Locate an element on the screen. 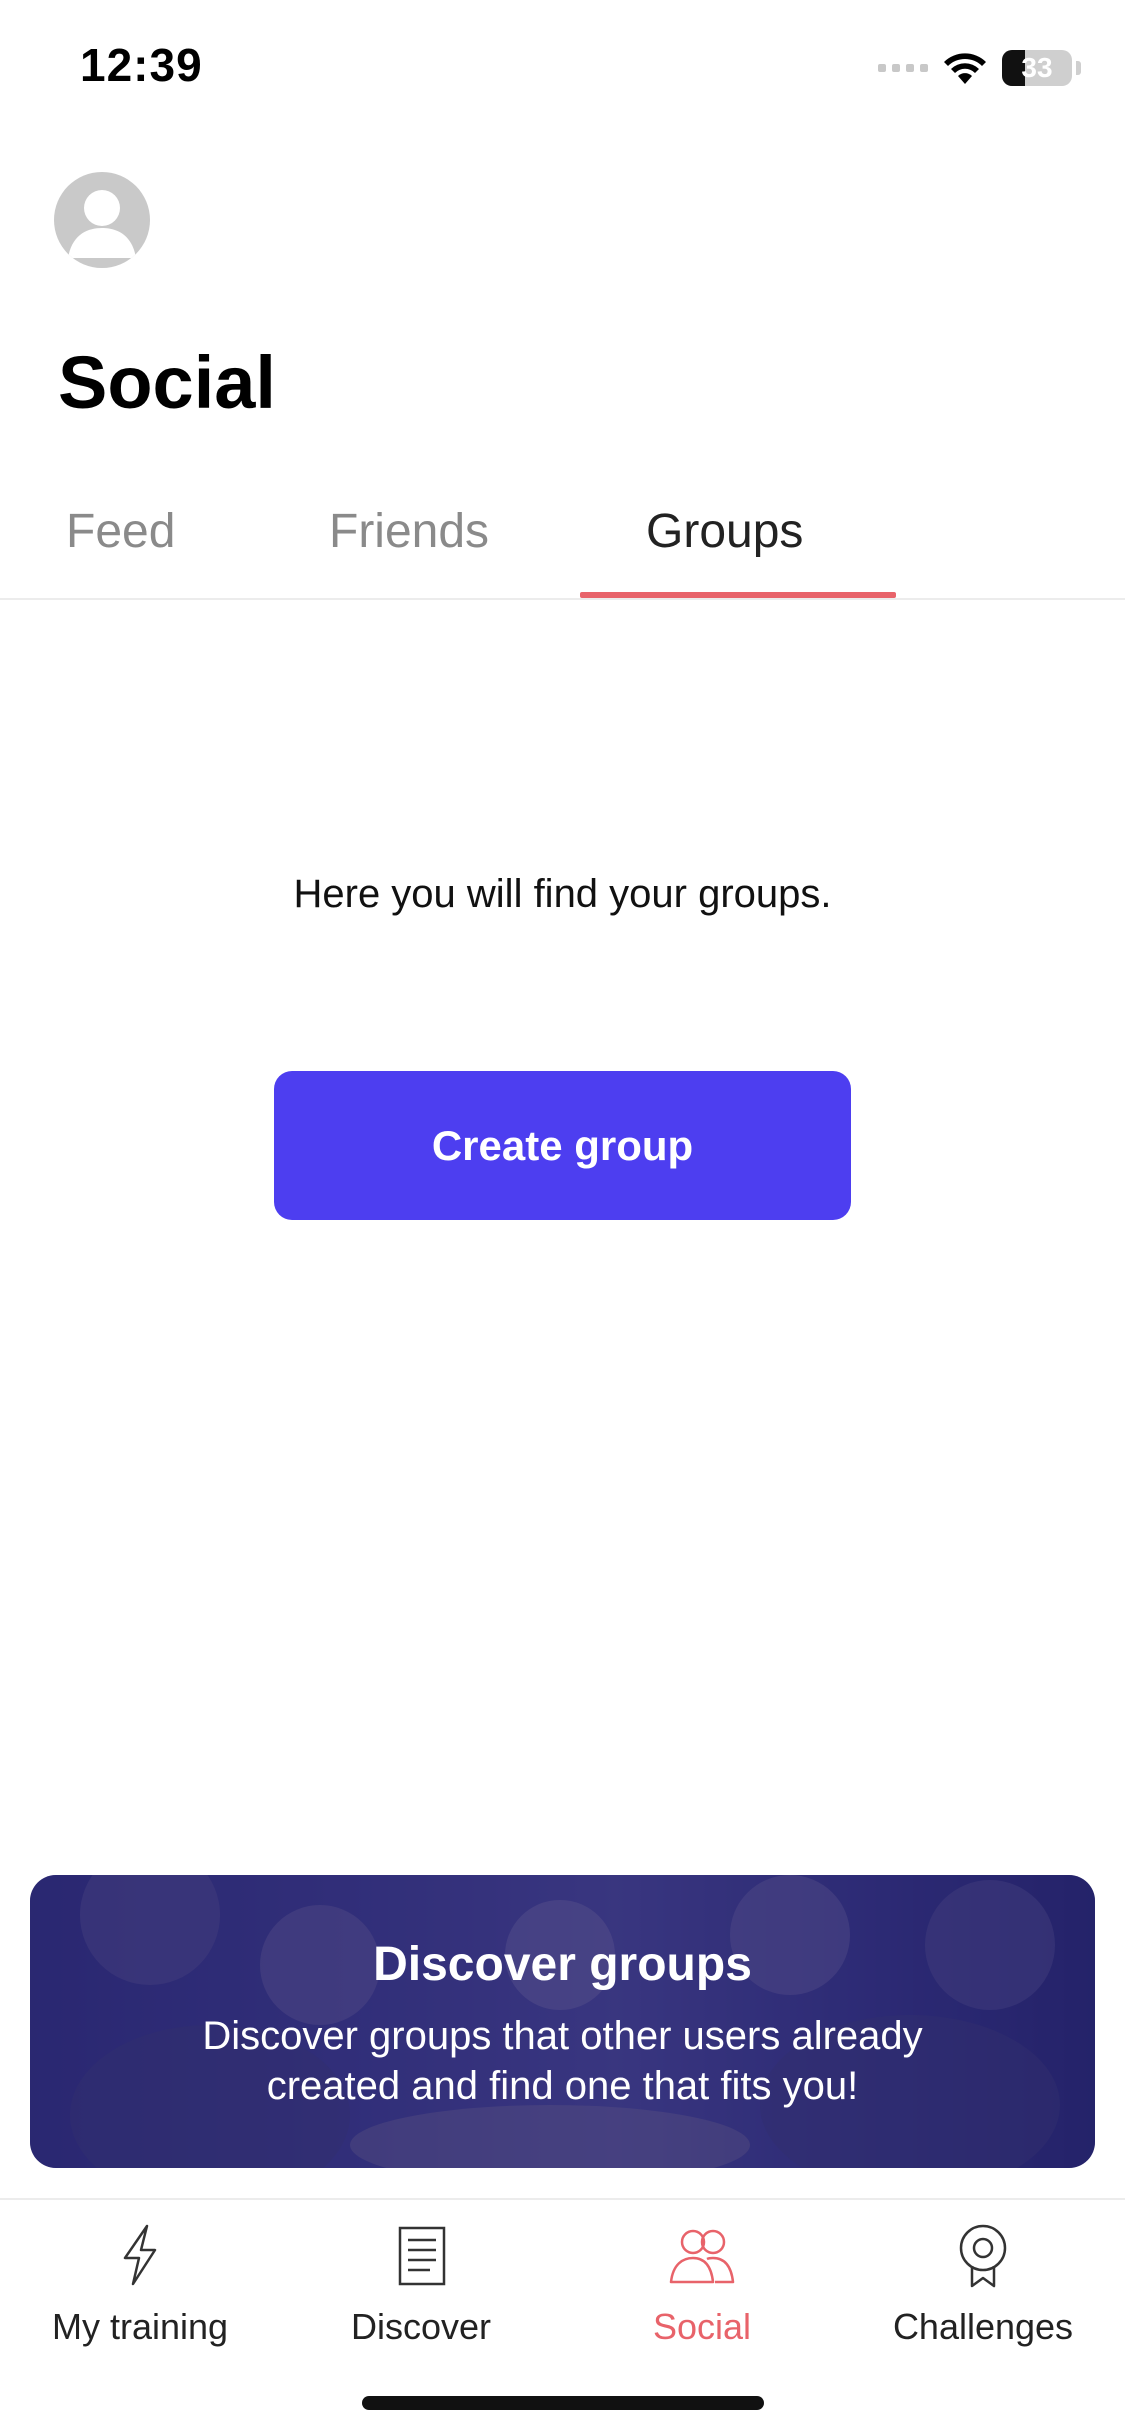 Image resolution: width=1125 pixels, height=2436 pixels. active-tab-indicator is located at coordinates (738, 595).